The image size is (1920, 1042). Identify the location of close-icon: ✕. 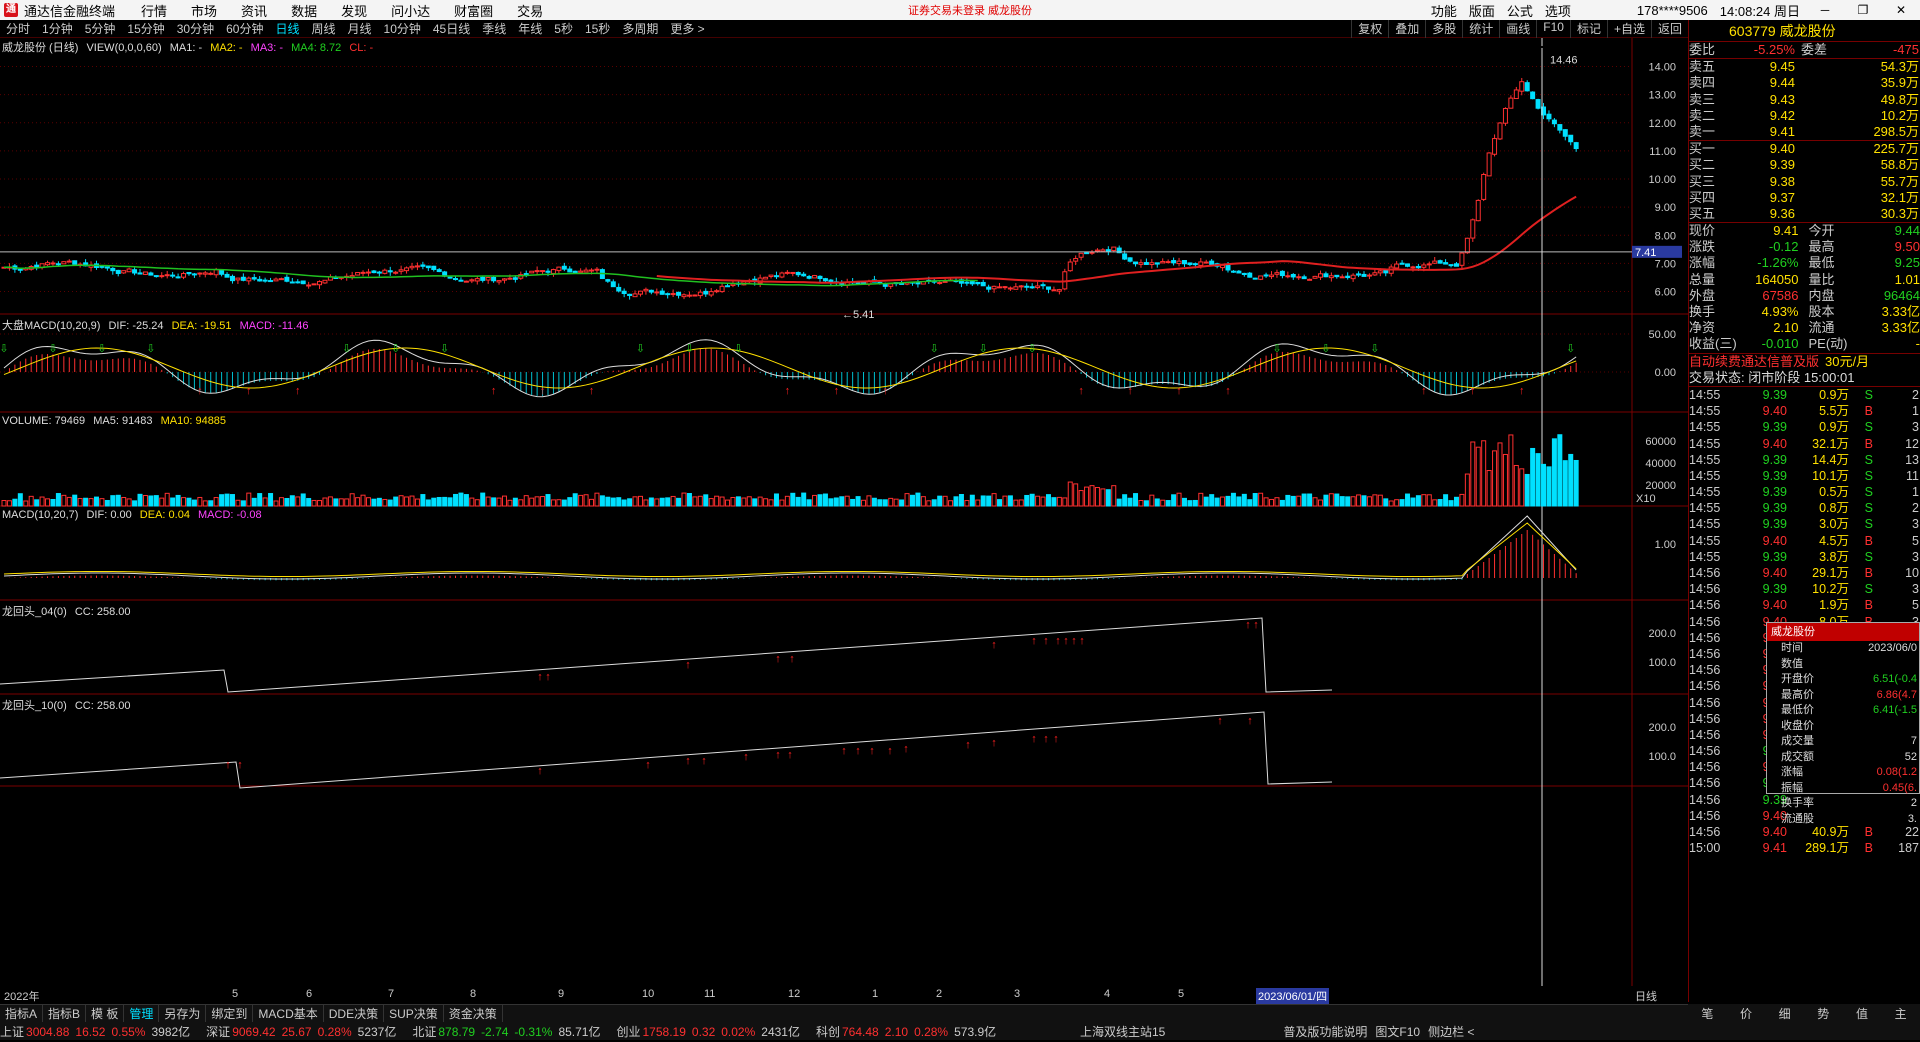
(1901, 10).